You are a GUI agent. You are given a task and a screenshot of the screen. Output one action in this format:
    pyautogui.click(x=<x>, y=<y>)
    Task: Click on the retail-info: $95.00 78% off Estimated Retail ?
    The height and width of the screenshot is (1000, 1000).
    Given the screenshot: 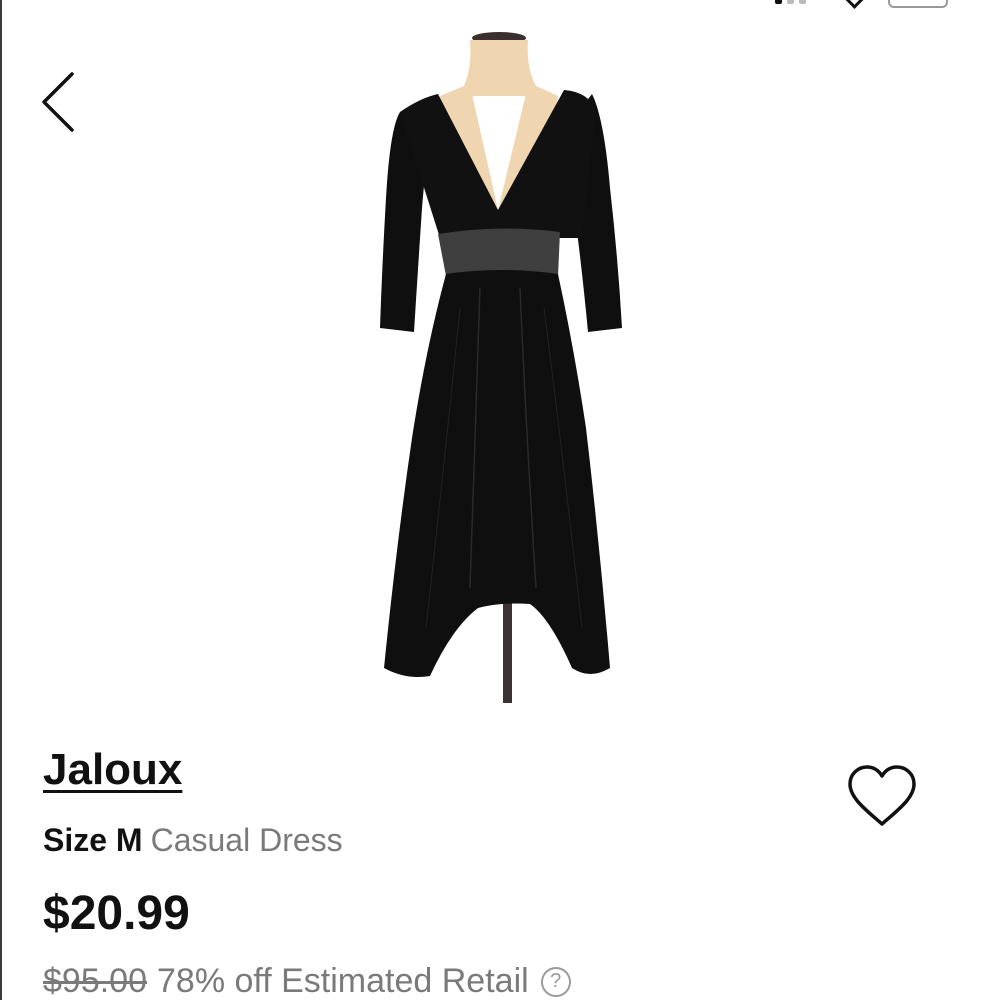 What is the action you would take?
    pyautogui.click(x=307, y=981)
    